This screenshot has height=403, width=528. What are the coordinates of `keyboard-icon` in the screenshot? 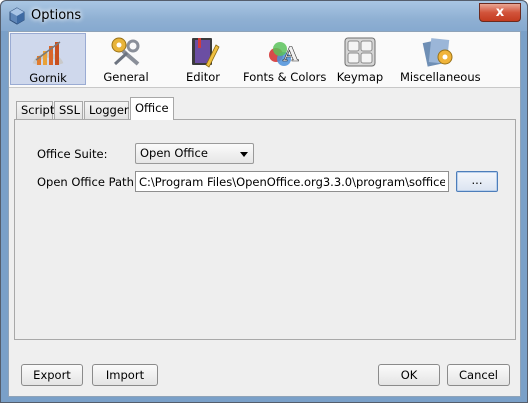 It's located at (360, 52).